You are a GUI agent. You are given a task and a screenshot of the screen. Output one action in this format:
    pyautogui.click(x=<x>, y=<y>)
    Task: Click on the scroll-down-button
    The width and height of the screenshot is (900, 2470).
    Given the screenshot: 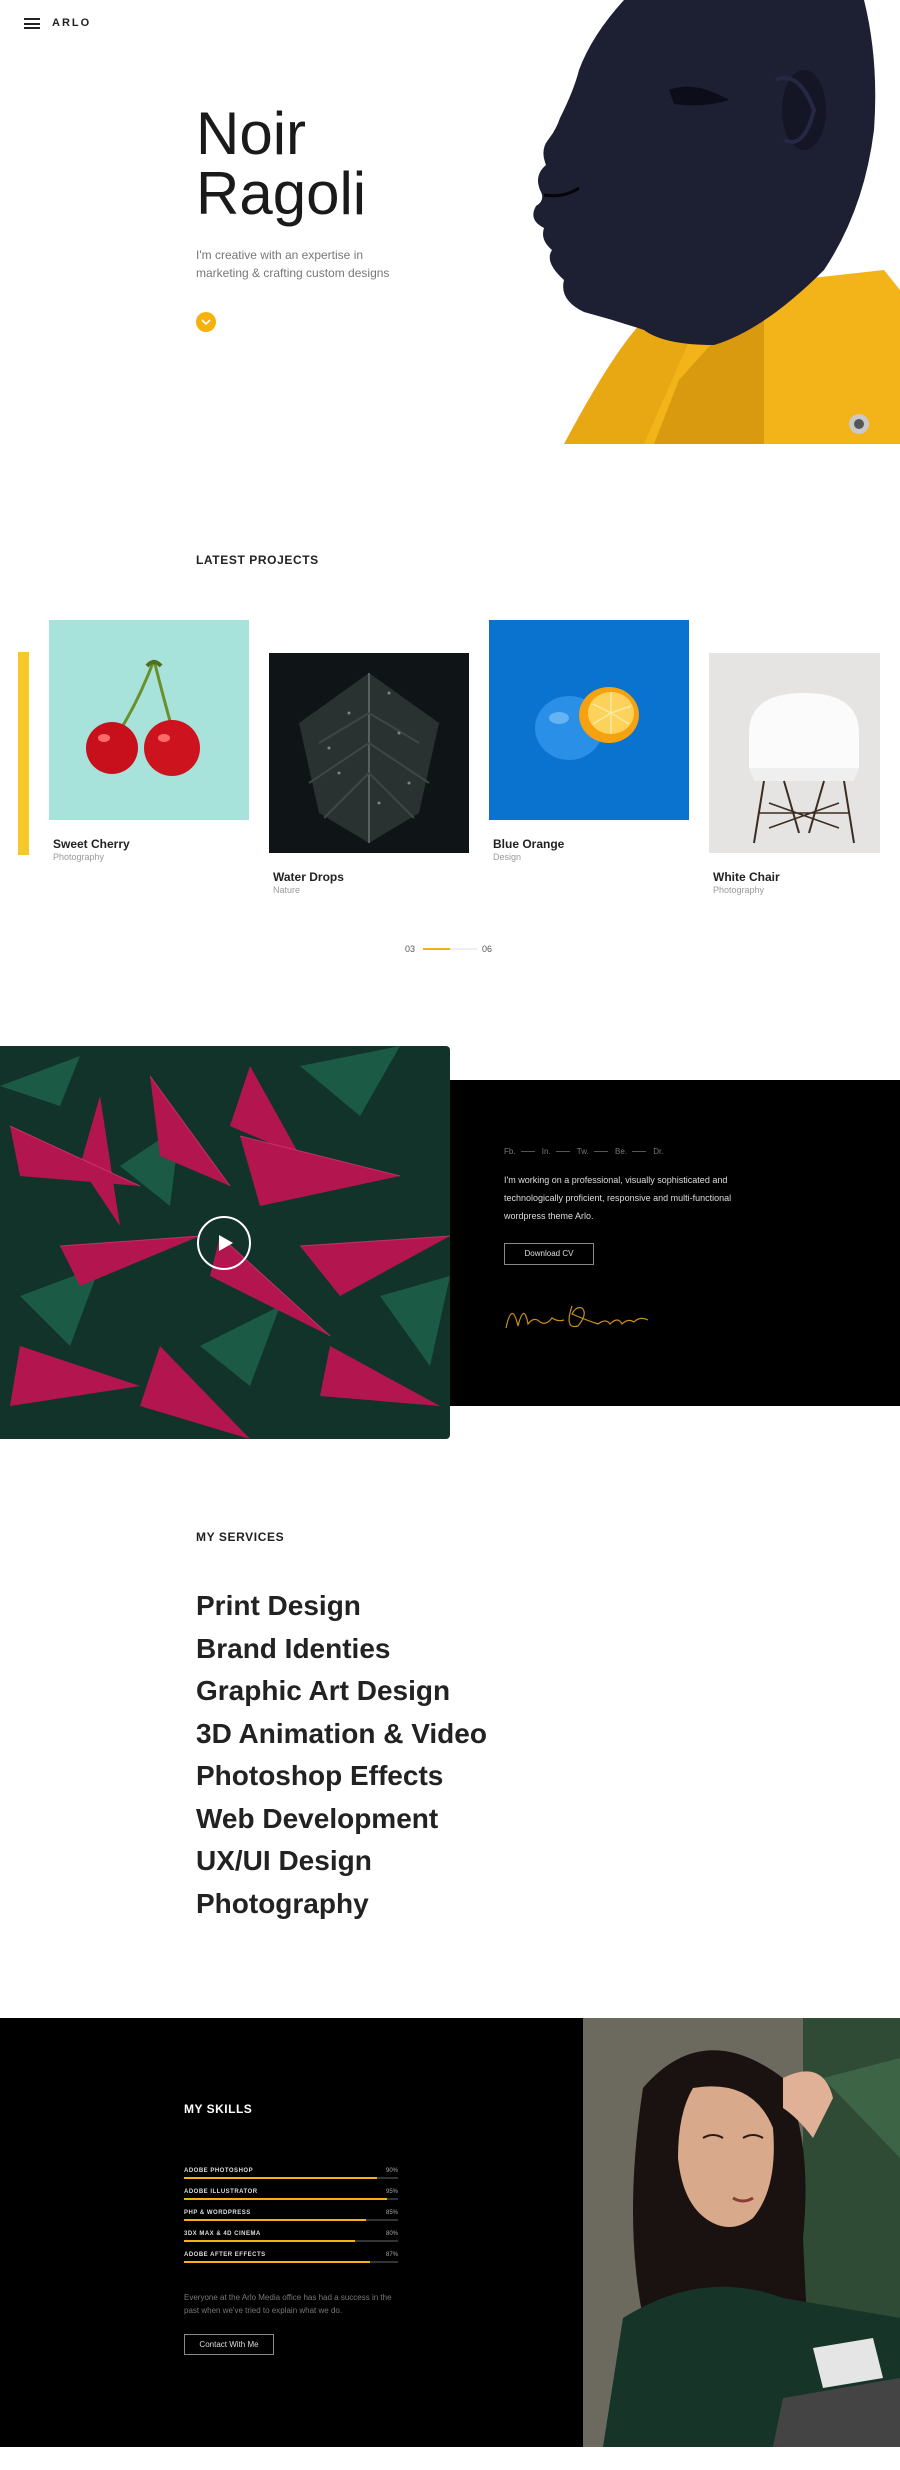 What is the action you would take?
    pyautogui.click(x=206, y=322)
    